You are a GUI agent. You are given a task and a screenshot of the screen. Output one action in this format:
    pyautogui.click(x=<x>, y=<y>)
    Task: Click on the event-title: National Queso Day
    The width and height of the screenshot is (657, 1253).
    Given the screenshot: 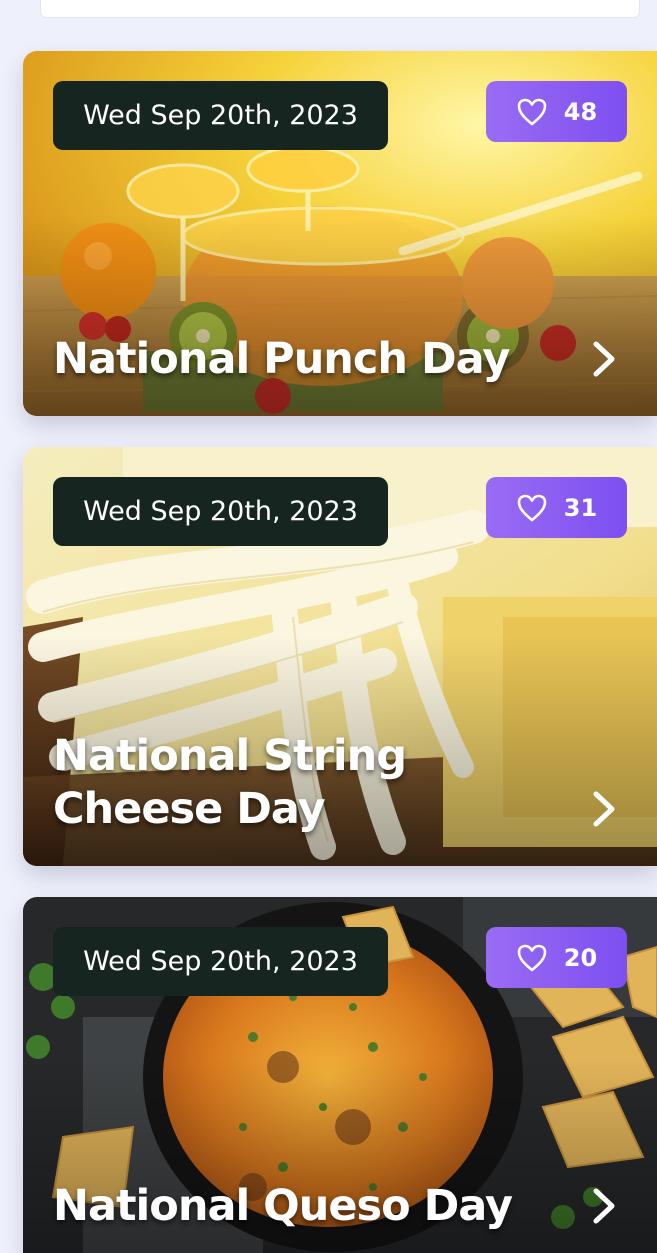 What is the action you would take?
    pyautogui.click(x=283, y=1206)
    